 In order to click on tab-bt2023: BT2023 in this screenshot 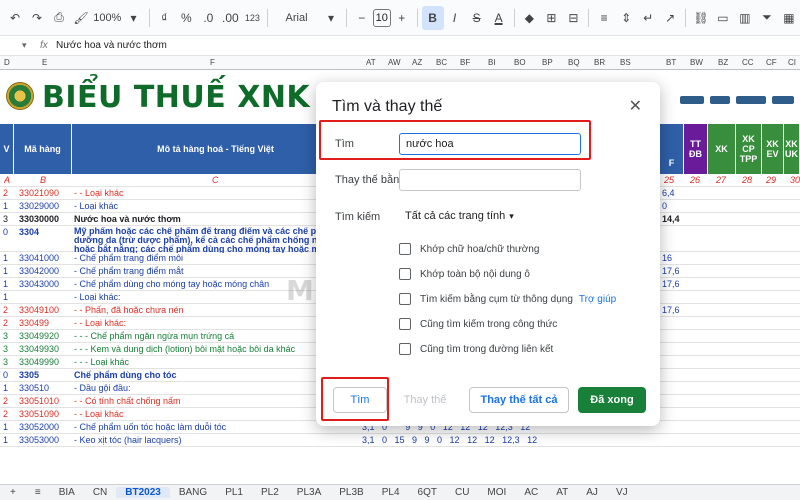, I will do `click(143, 492)`.